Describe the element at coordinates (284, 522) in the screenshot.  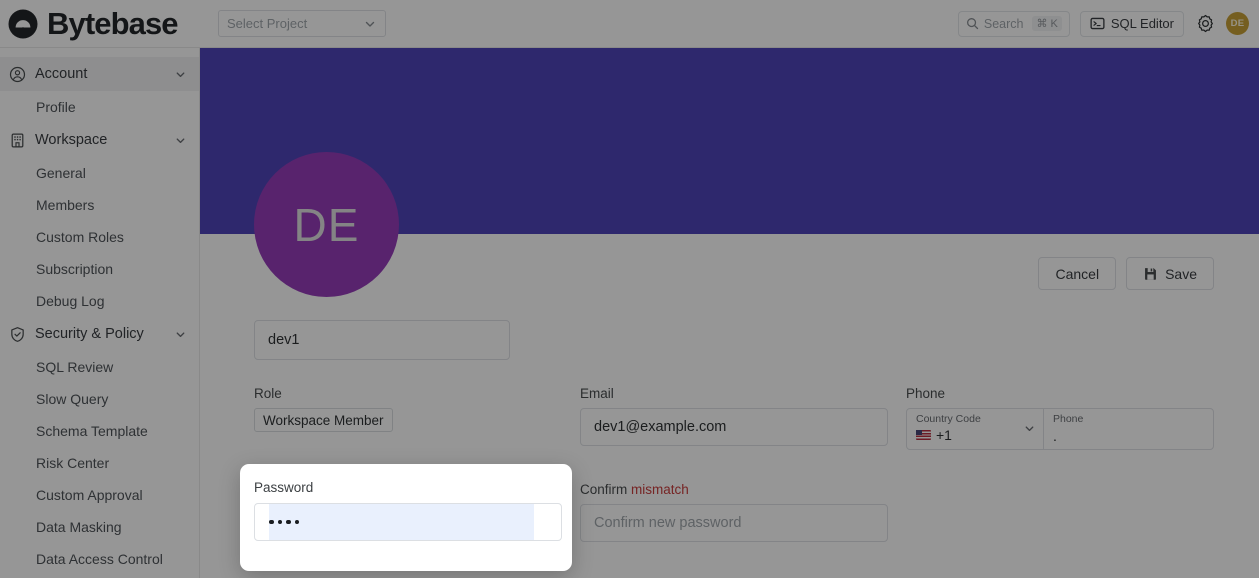
I see `password-masked-value` at that location.